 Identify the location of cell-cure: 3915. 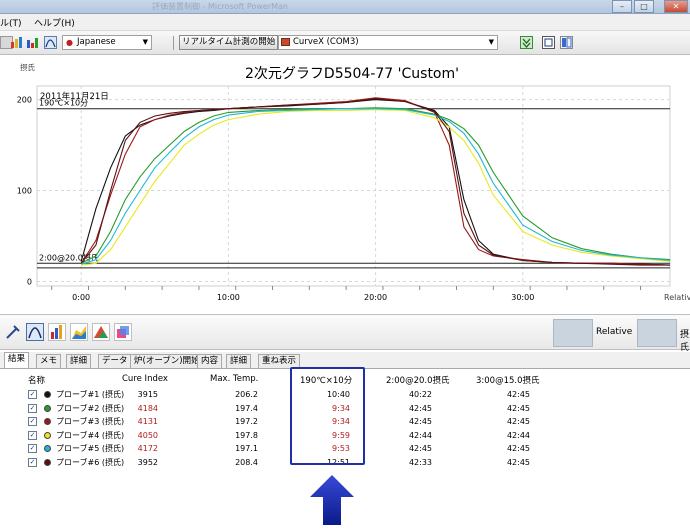
(147, 394).